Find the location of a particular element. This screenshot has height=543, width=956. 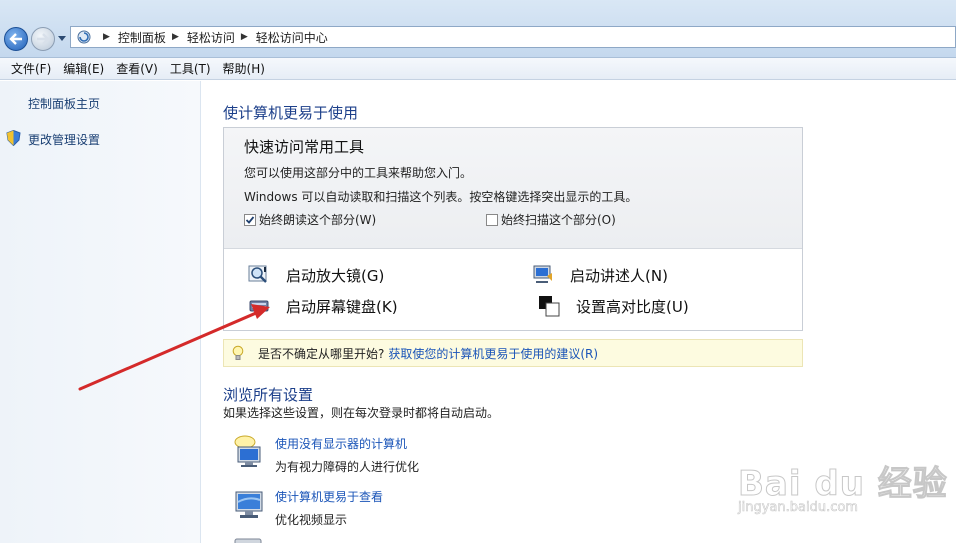

back-button is located at coordinates (16, 39).